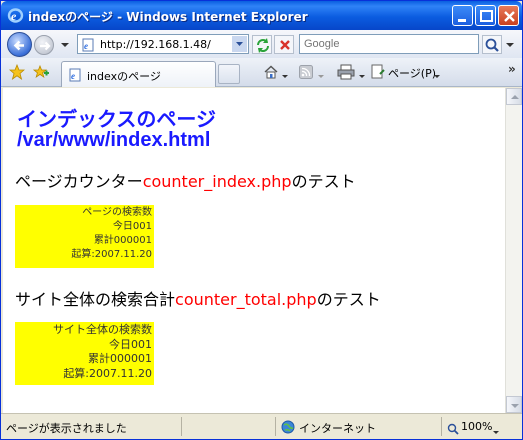  What do you see at coordinates (116, 120) in the screenshot?
I see `page-heading: インデックスのページ` at bounding box center [116, 120].